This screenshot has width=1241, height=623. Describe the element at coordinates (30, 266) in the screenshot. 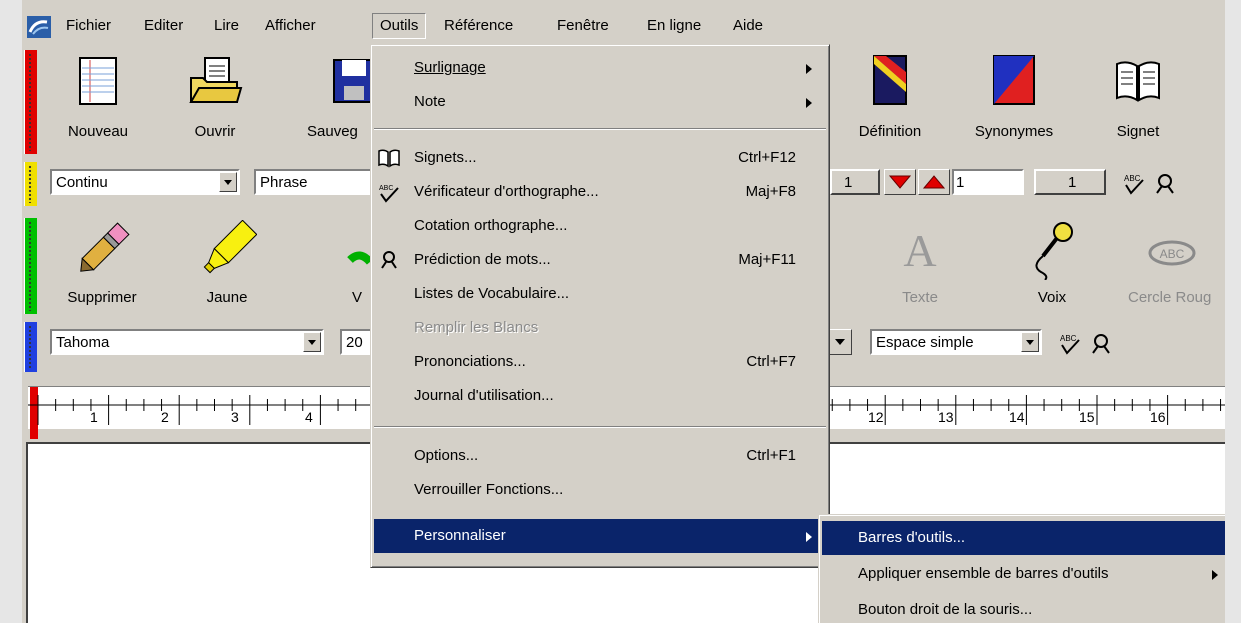

I see `toolbar-grip-green` at that location.